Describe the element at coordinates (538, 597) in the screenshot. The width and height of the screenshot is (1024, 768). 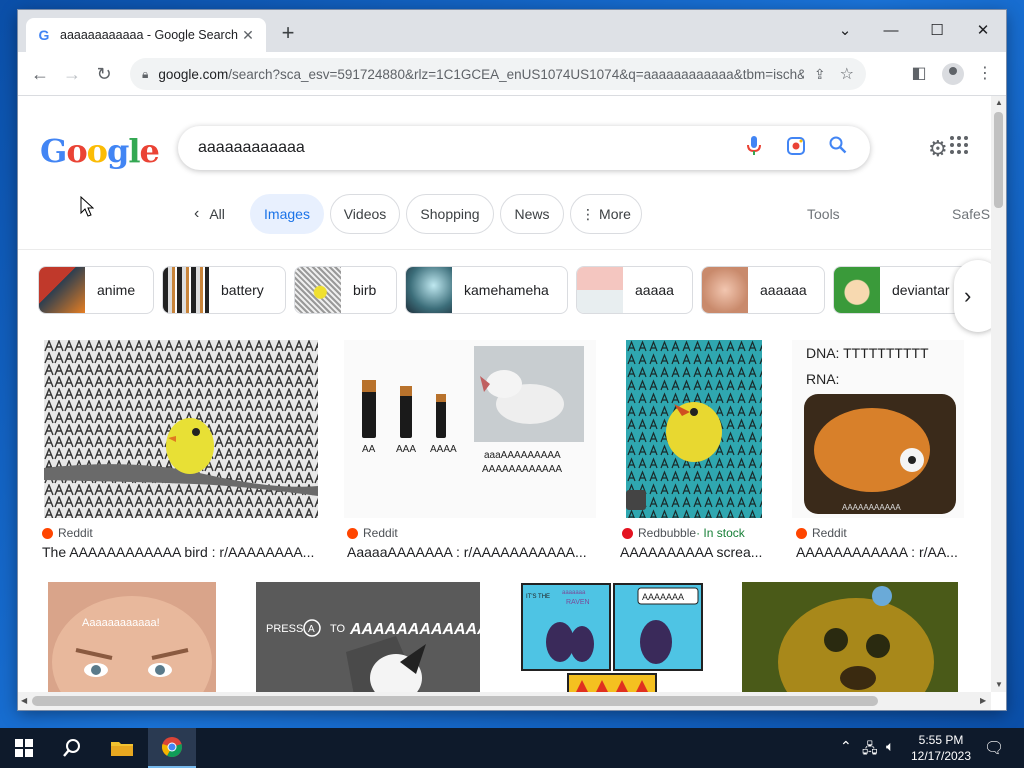
I see `raven-title-text: IT'S THE` at that location.